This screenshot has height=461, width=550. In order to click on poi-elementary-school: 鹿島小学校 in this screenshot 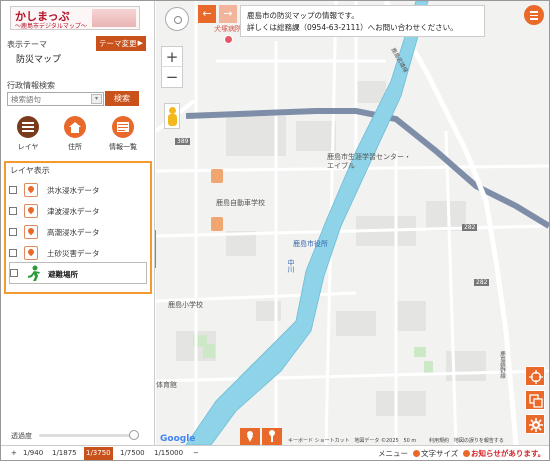, I will do `click(185, 305)`.